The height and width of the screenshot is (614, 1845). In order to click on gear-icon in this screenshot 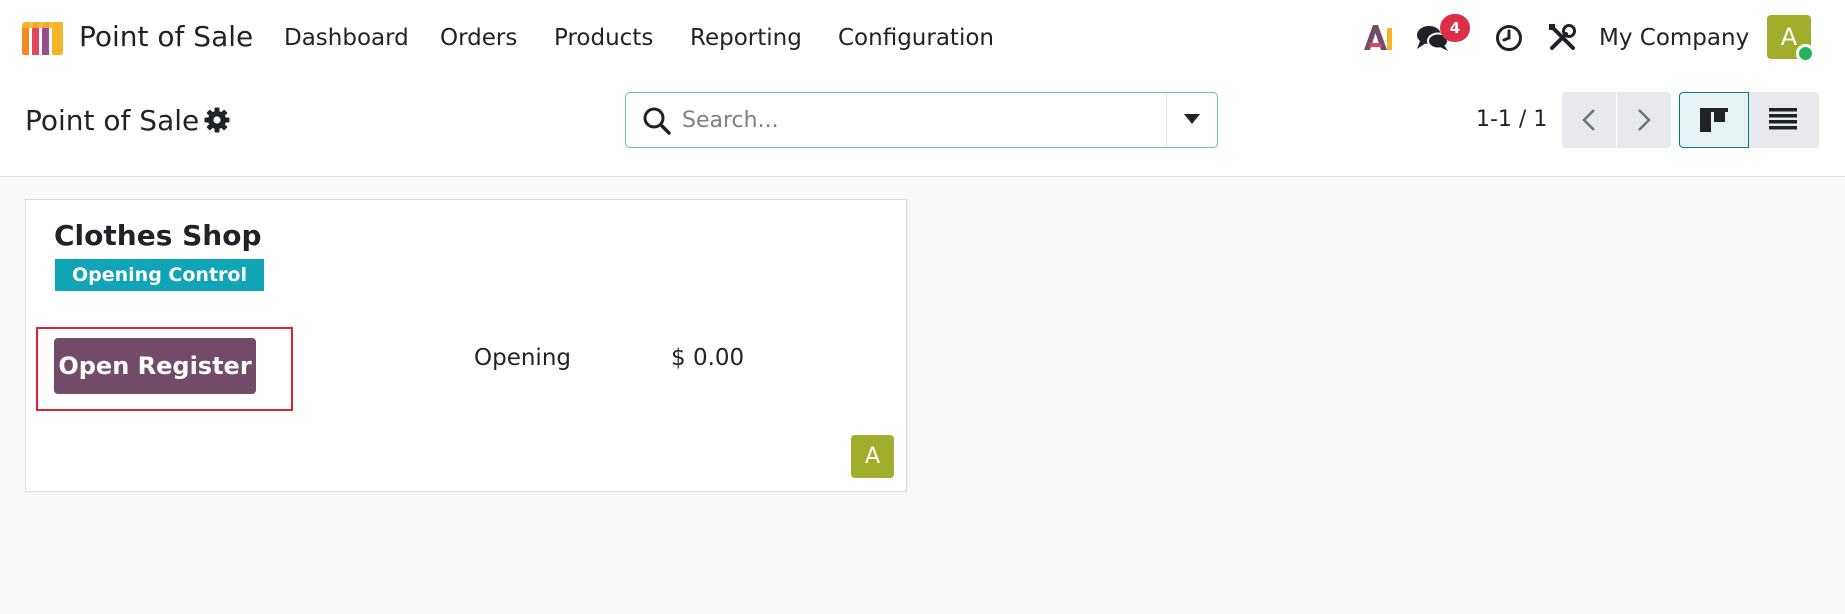, I will do `click(217, 120)`.